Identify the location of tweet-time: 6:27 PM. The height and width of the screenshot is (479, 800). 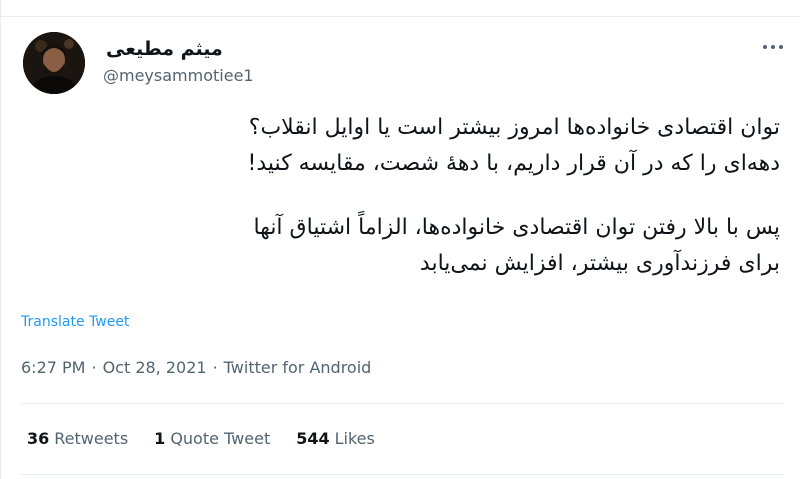
(53, 367).